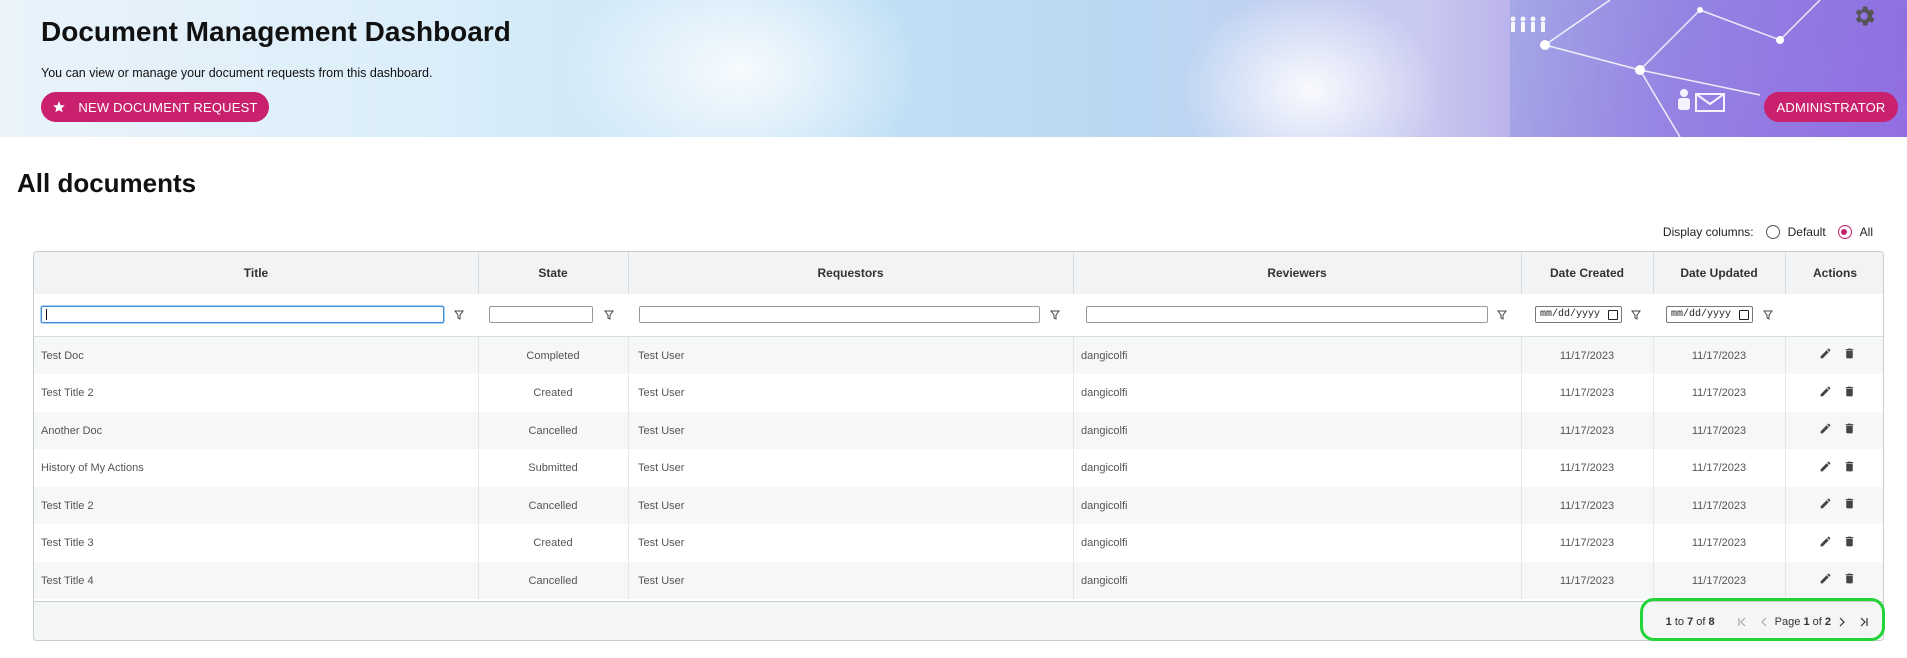  What do you see at coordinates (839, 314) in the screenshot?
I see `requestors-filter-input` at bounding box center [839, 314].